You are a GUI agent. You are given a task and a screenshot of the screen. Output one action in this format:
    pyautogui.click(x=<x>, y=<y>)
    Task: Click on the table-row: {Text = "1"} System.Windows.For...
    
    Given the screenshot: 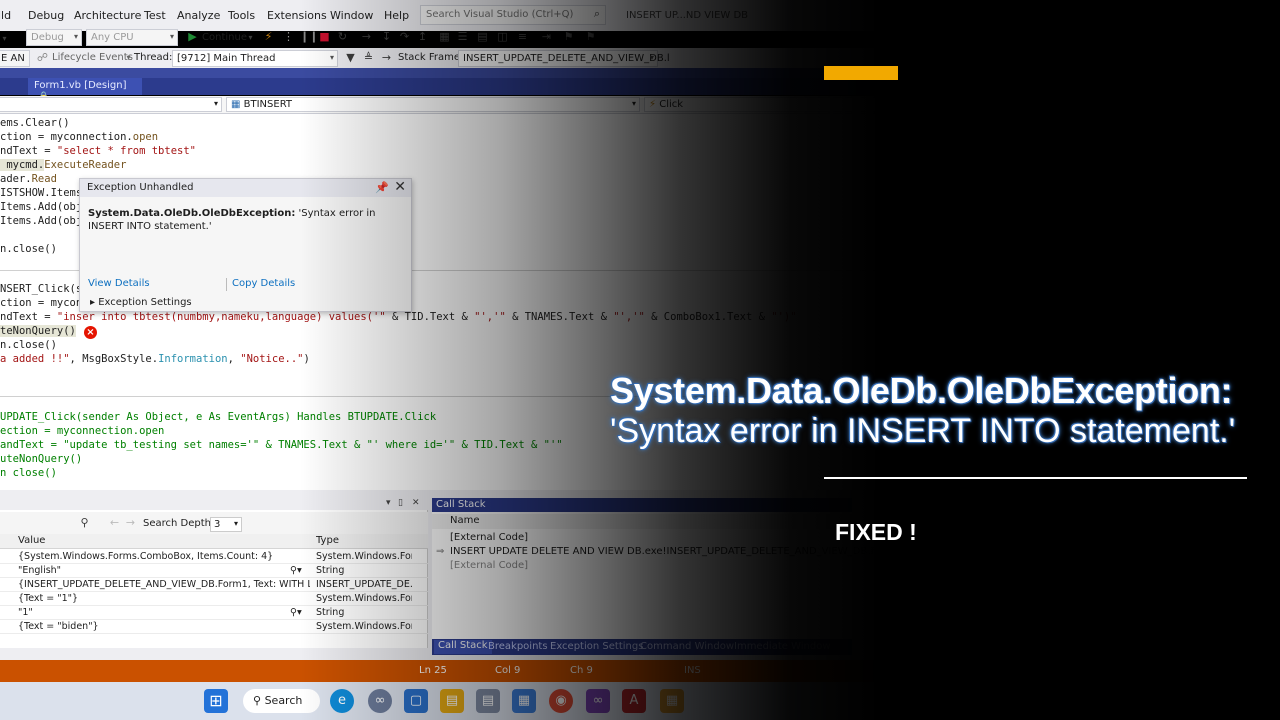 What is the action you would take?
    pyautogui.click(x=214, y=599)
    